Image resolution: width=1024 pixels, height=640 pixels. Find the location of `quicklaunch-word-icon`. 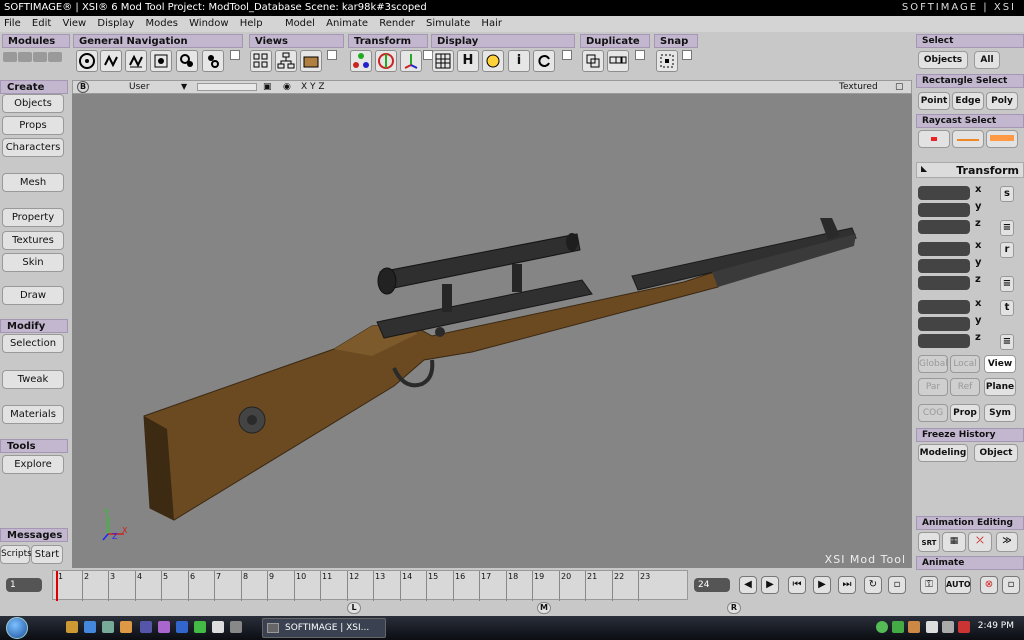

quicklaunch-word-icon is located at coordinates (182, 627).